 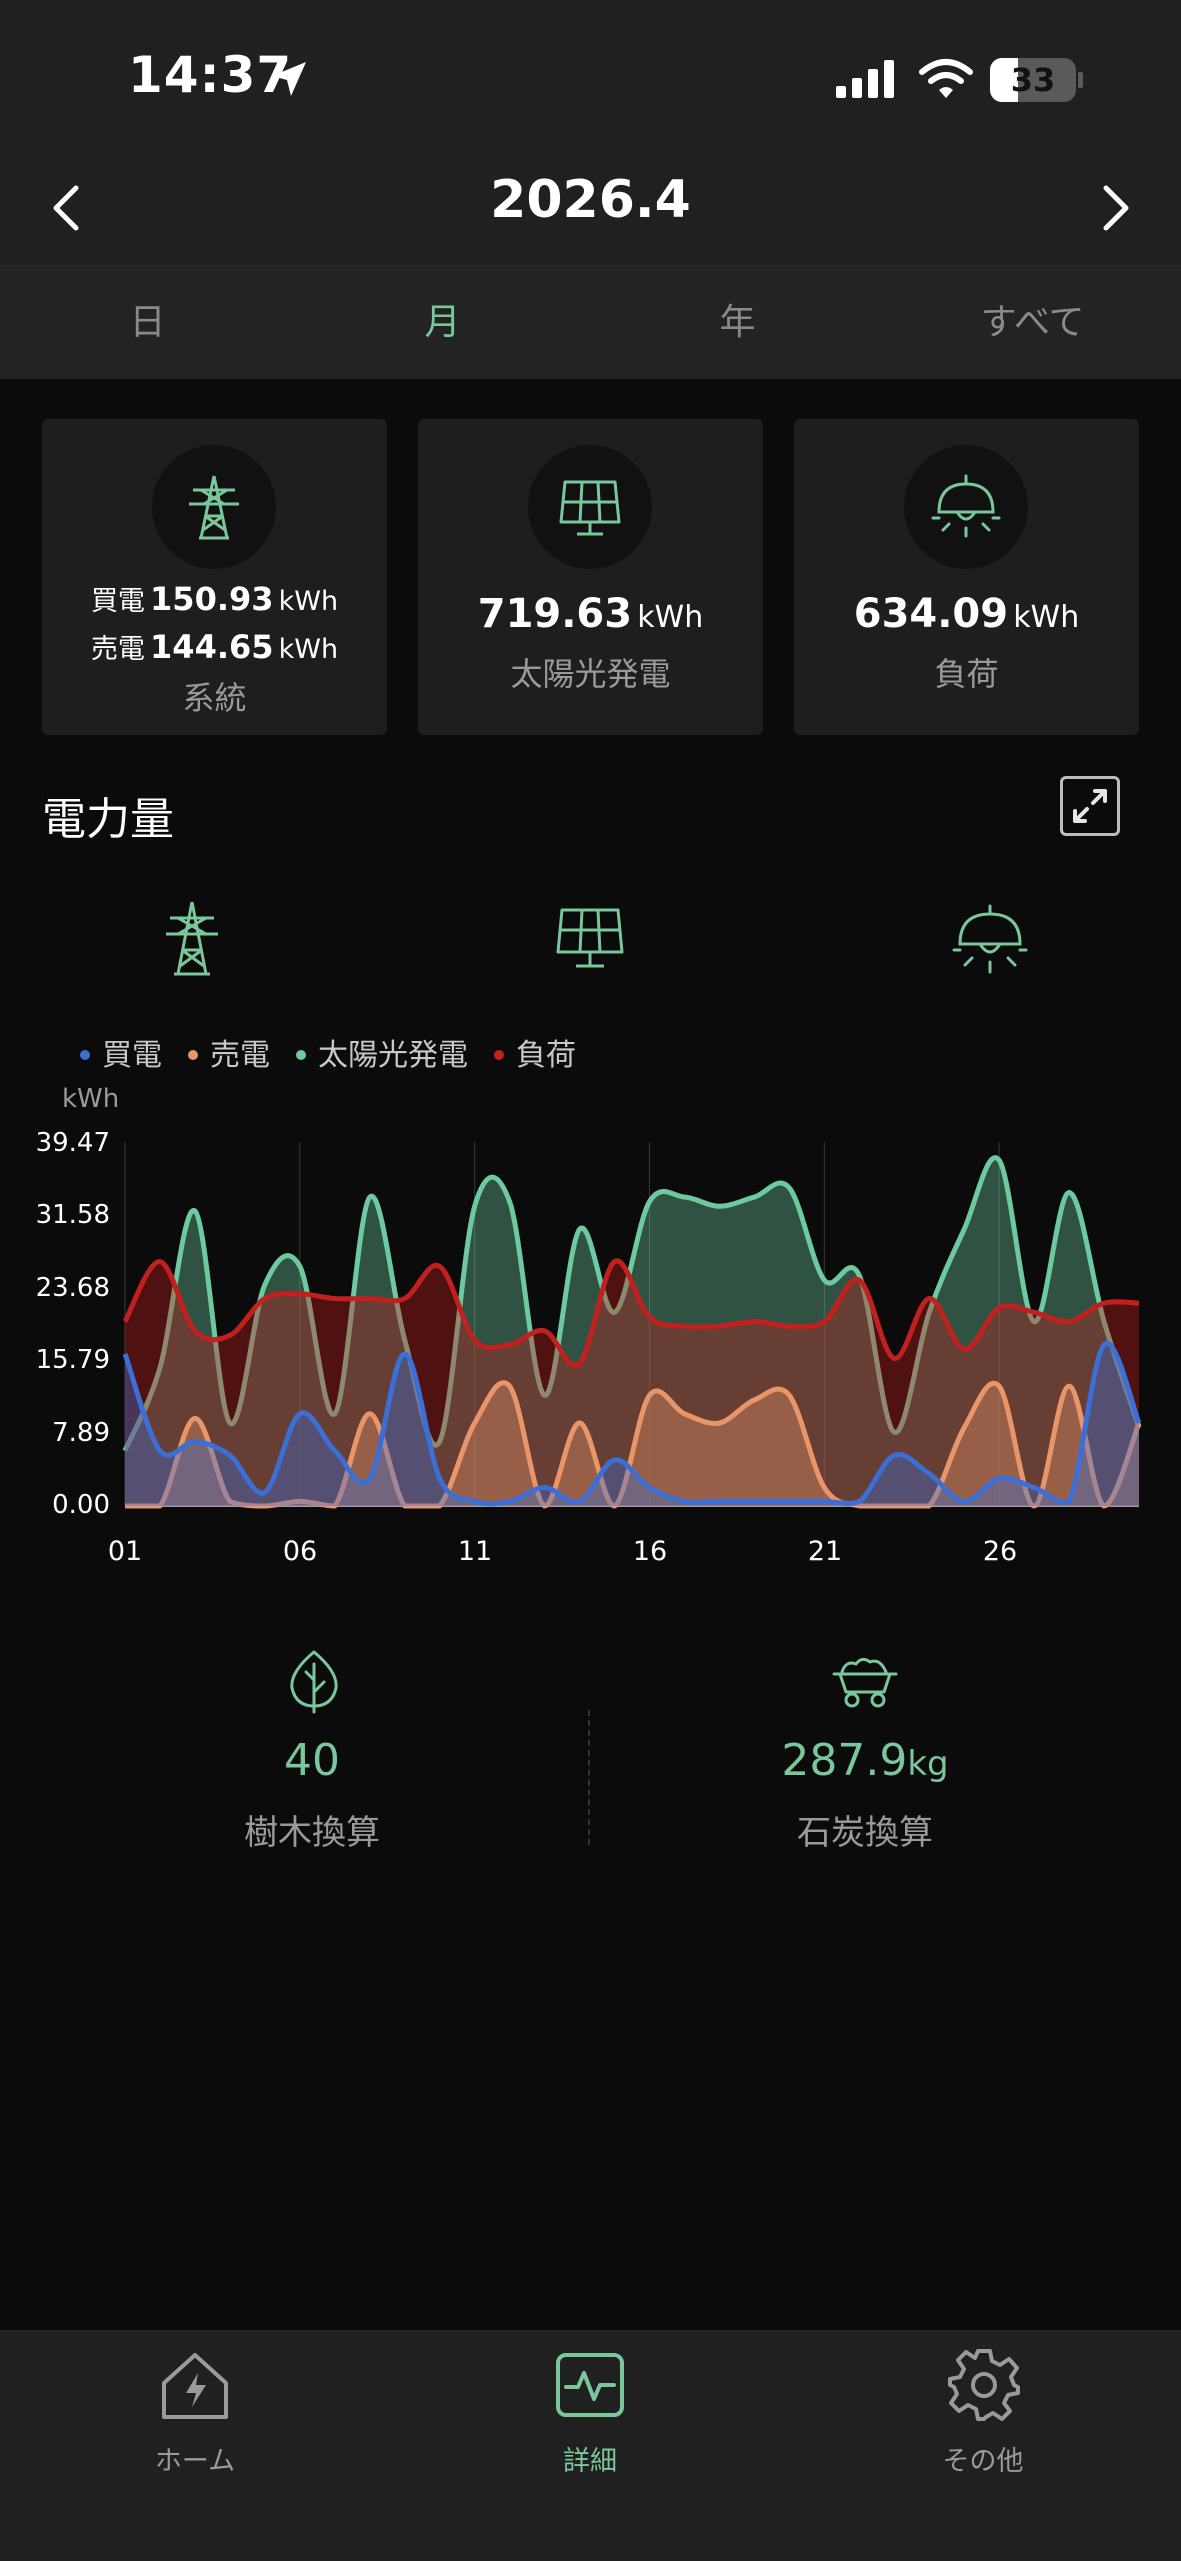 What do you see at coordinates (590, 2385) in the screenshot?
I see `activity-chart-icon` at bounding box center [590, 2385].